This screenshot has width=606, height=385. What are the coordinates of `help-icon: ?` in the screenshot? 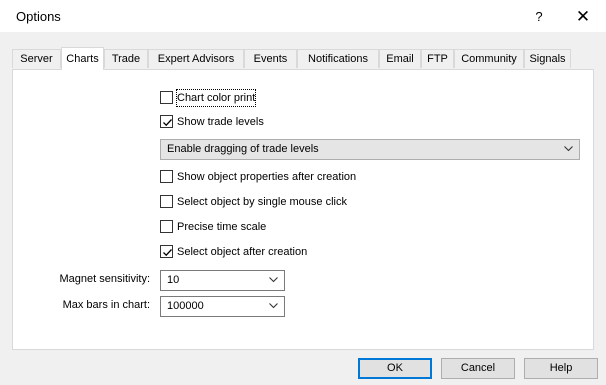 It's located at (539, 17).